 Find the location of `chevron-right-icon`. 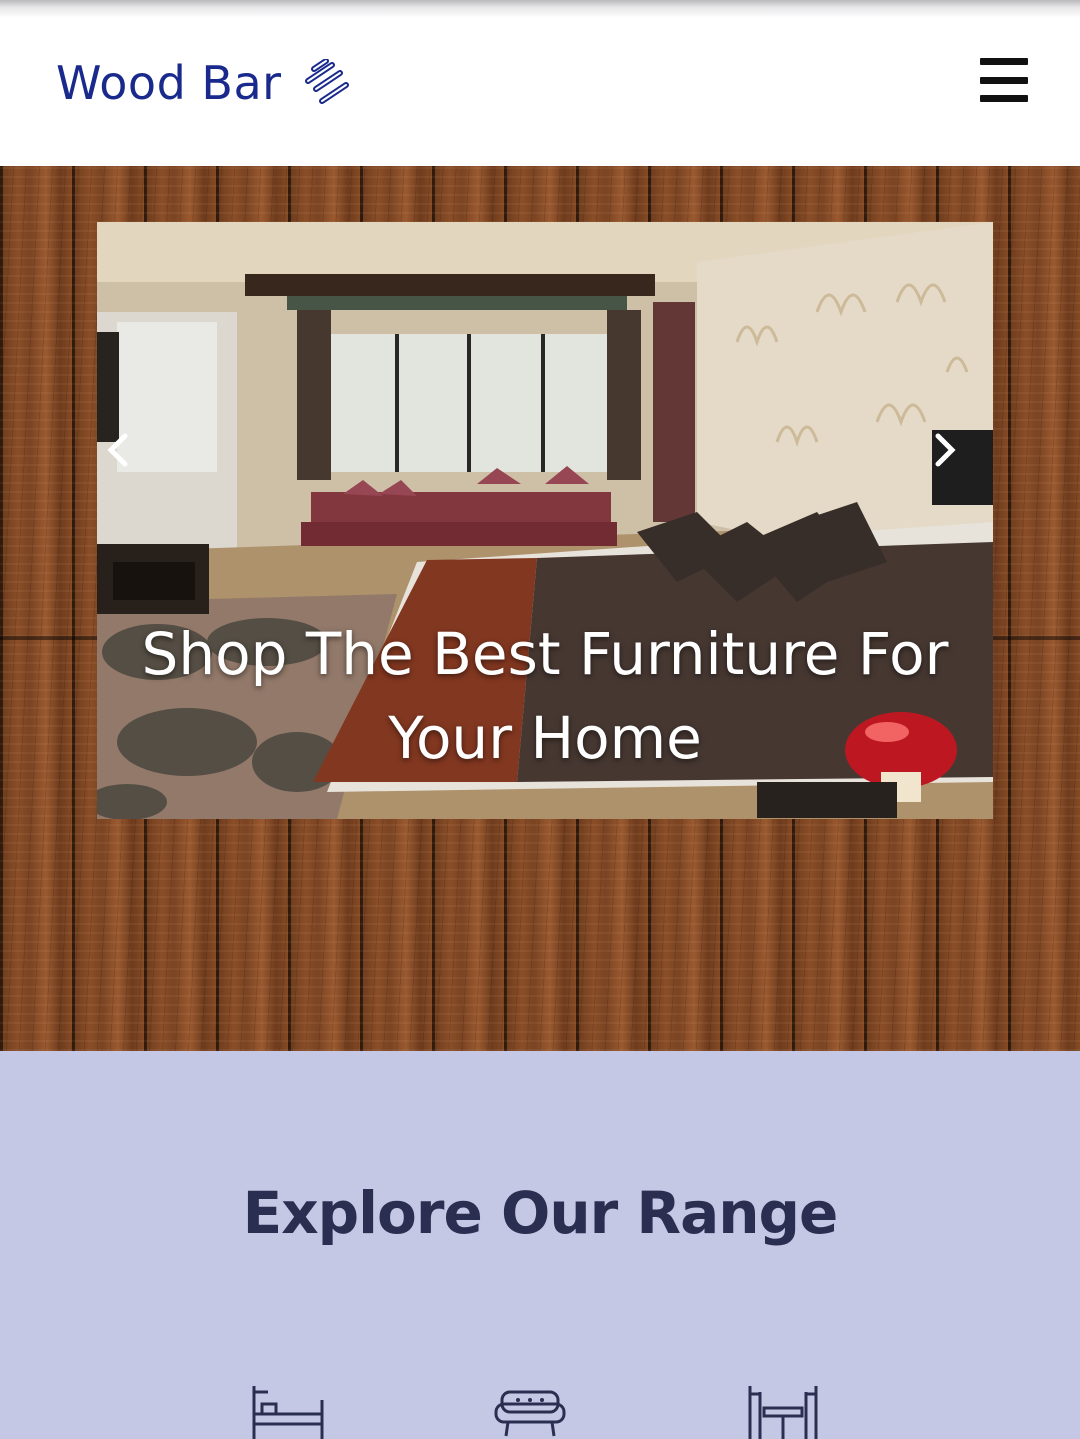

chevron-right-icon is located at coordinates (945, 450).